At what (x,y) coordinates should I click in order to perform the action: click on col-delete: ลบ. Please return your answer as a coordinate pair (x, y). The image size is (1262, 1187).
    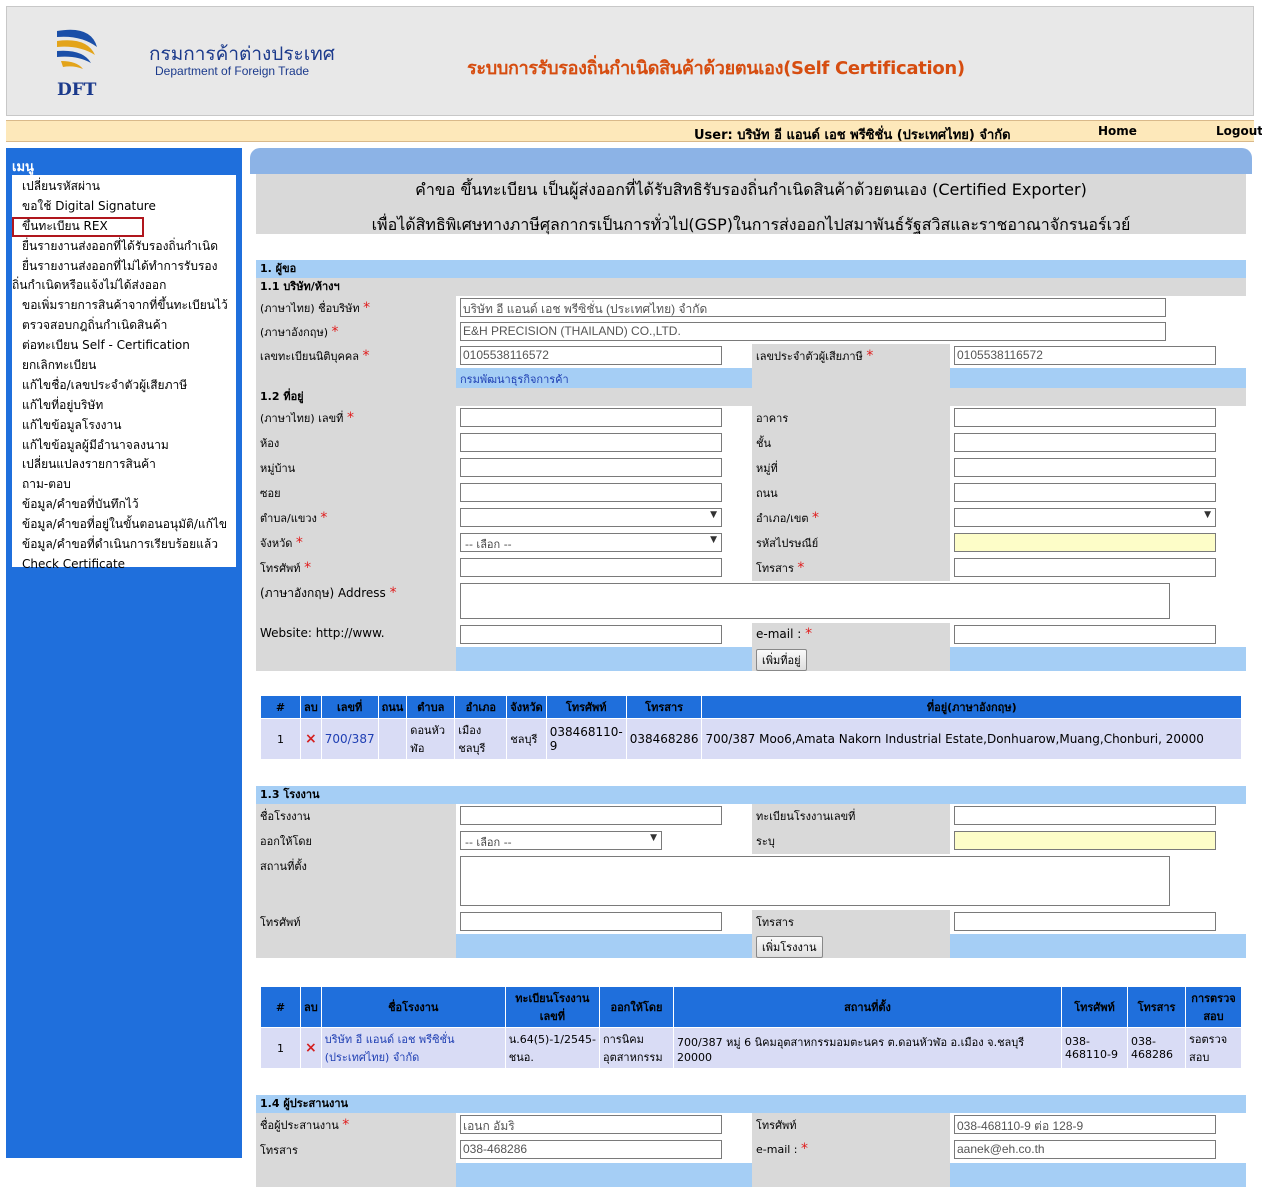
    Looking at the image, I should click on (311, 1007).